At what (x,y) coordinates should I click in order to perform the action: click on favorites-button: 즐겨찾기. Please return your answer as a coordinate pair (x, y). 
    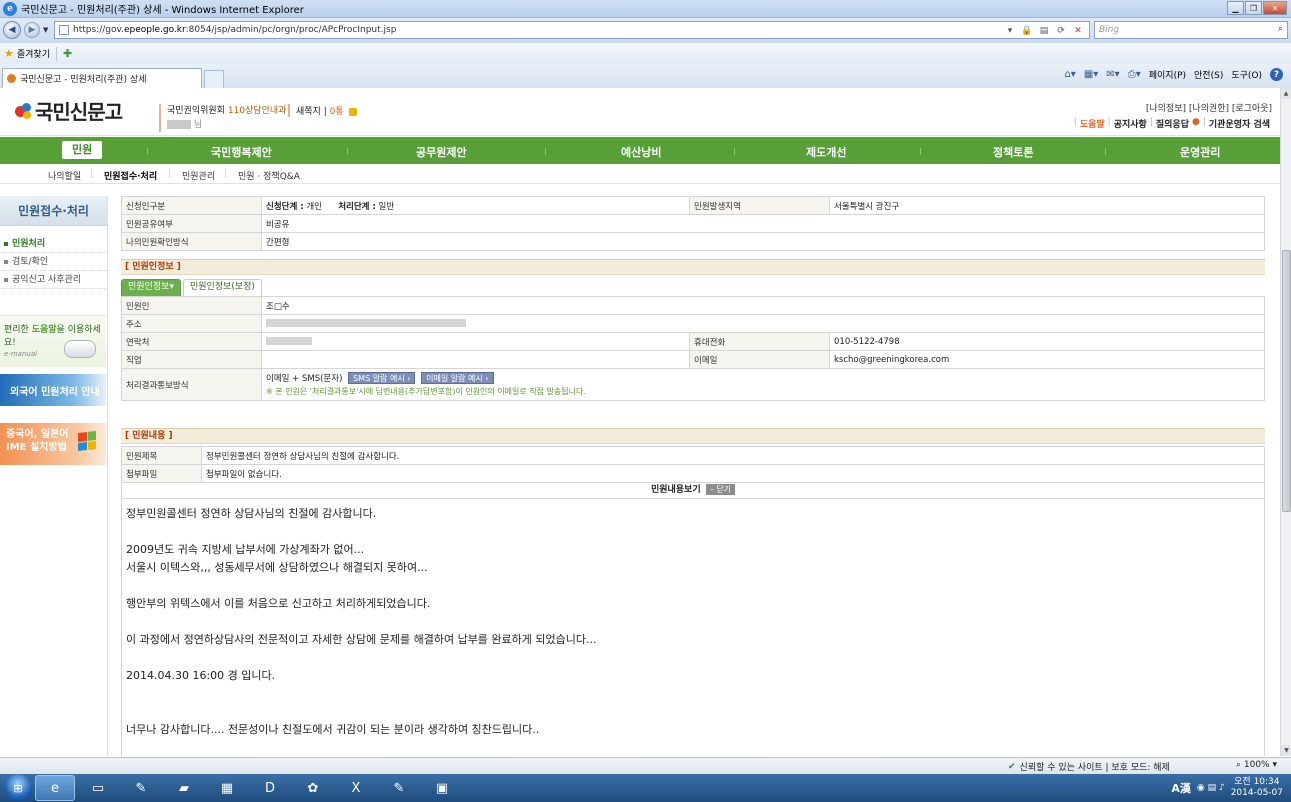
    Looking at the image, I should click on (33, 53).